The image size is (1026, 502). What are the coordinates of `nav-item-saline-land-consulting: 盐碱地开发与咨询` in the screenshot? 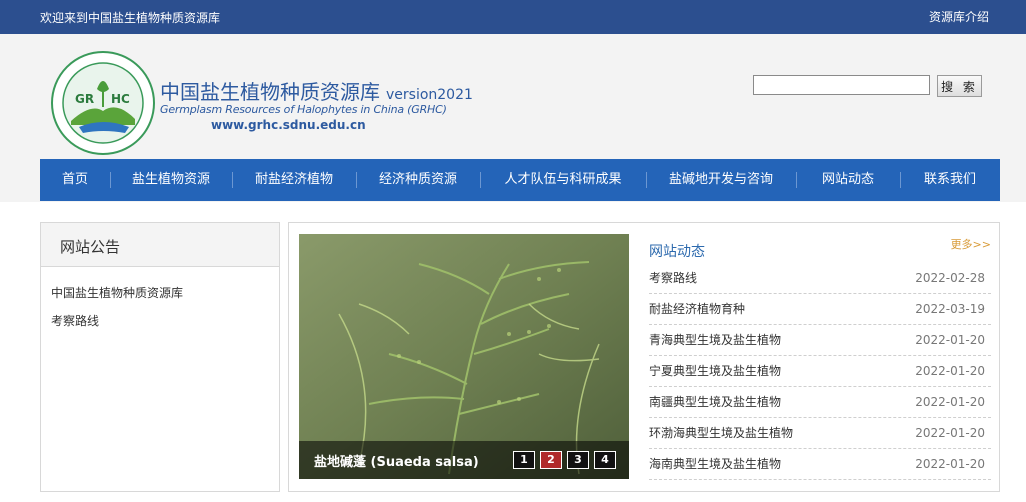 It's located at (721, 180).